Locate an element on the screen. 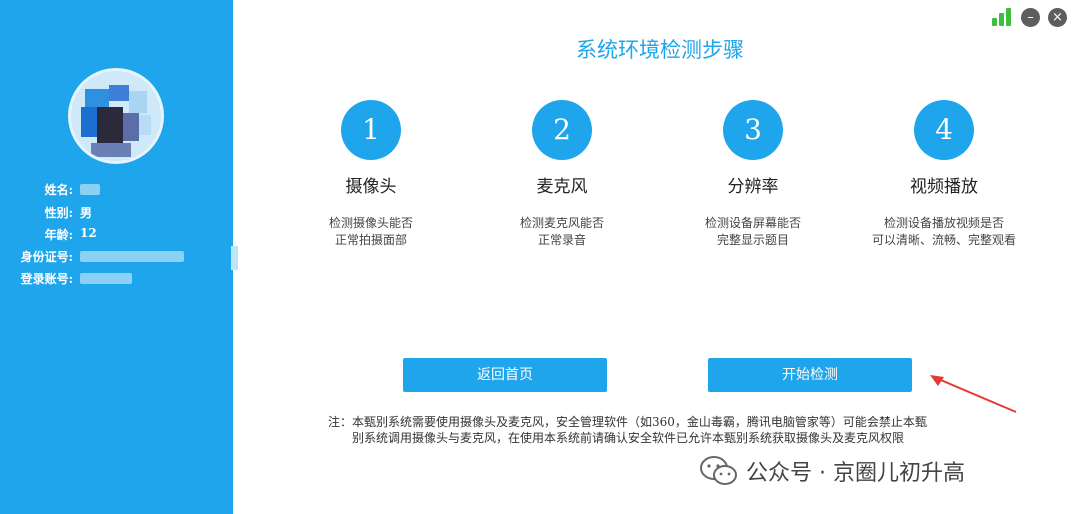 The image size is (1080, 514). id-number-label: 身份证号: is located at coordinates (46, 257).